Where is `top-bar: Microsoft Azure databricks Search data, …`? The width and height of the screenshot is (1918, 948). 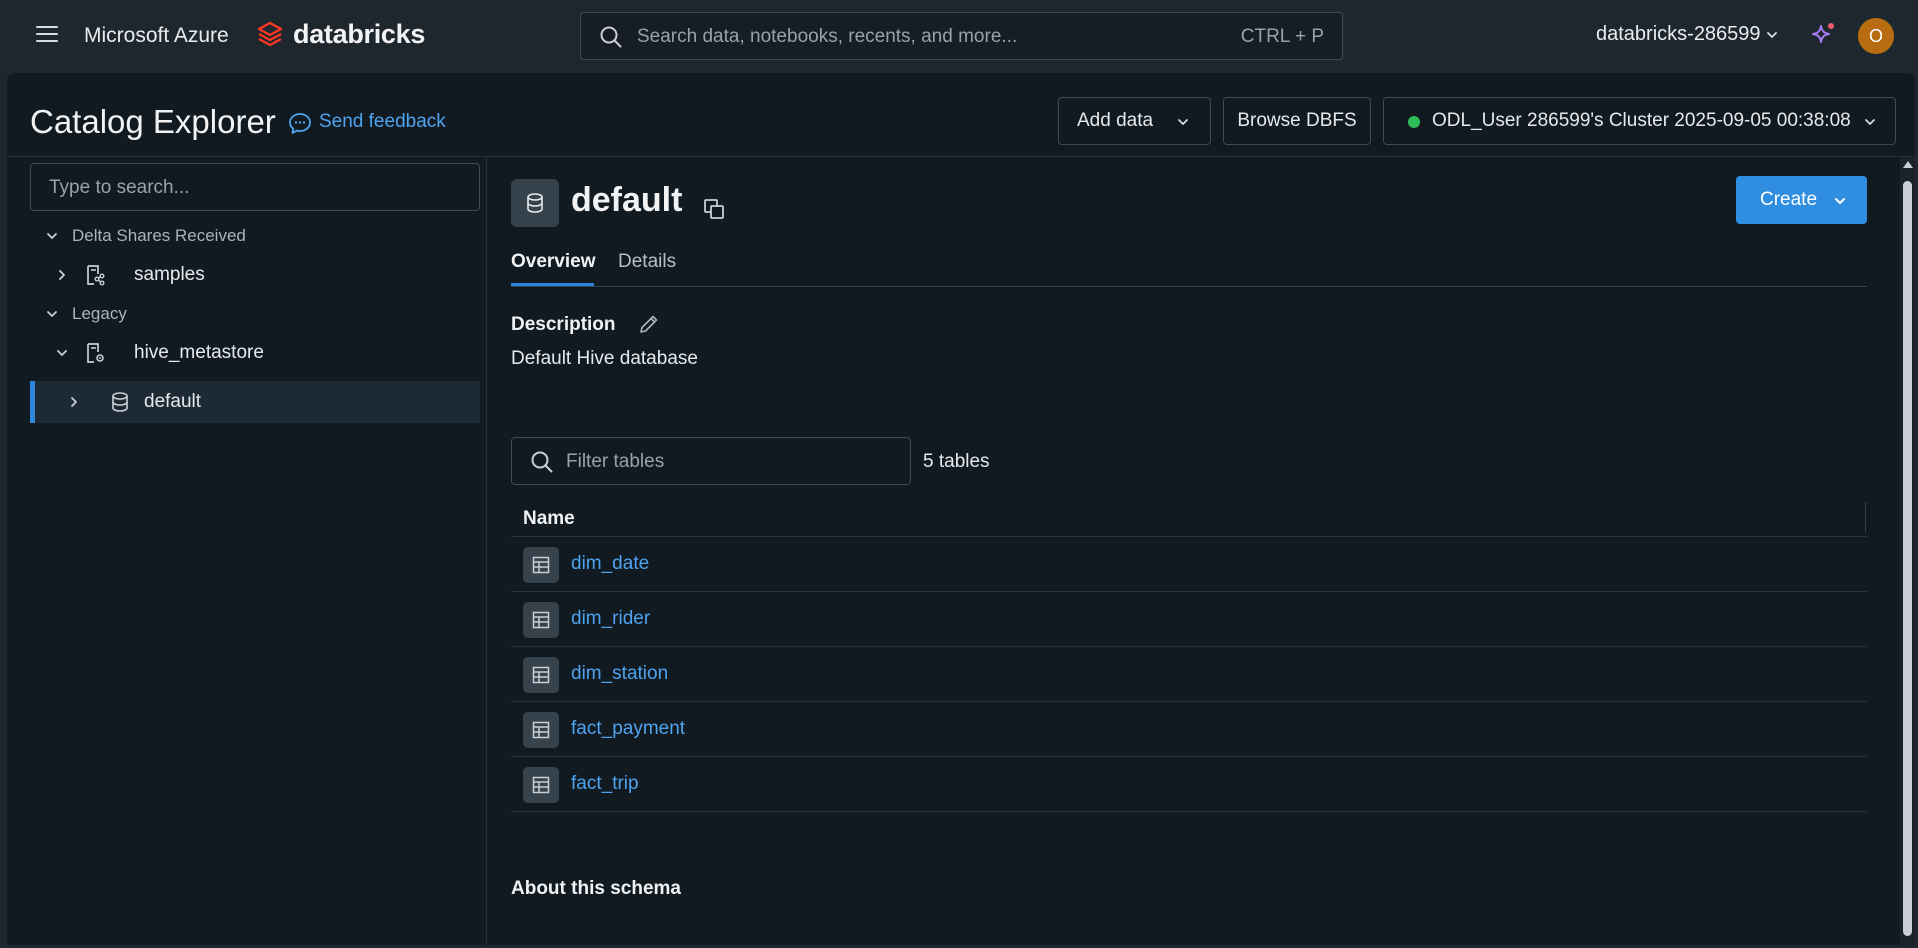 top-bar: Microsoft Azure databricks Search data, … is located at coordinates (959, 36).